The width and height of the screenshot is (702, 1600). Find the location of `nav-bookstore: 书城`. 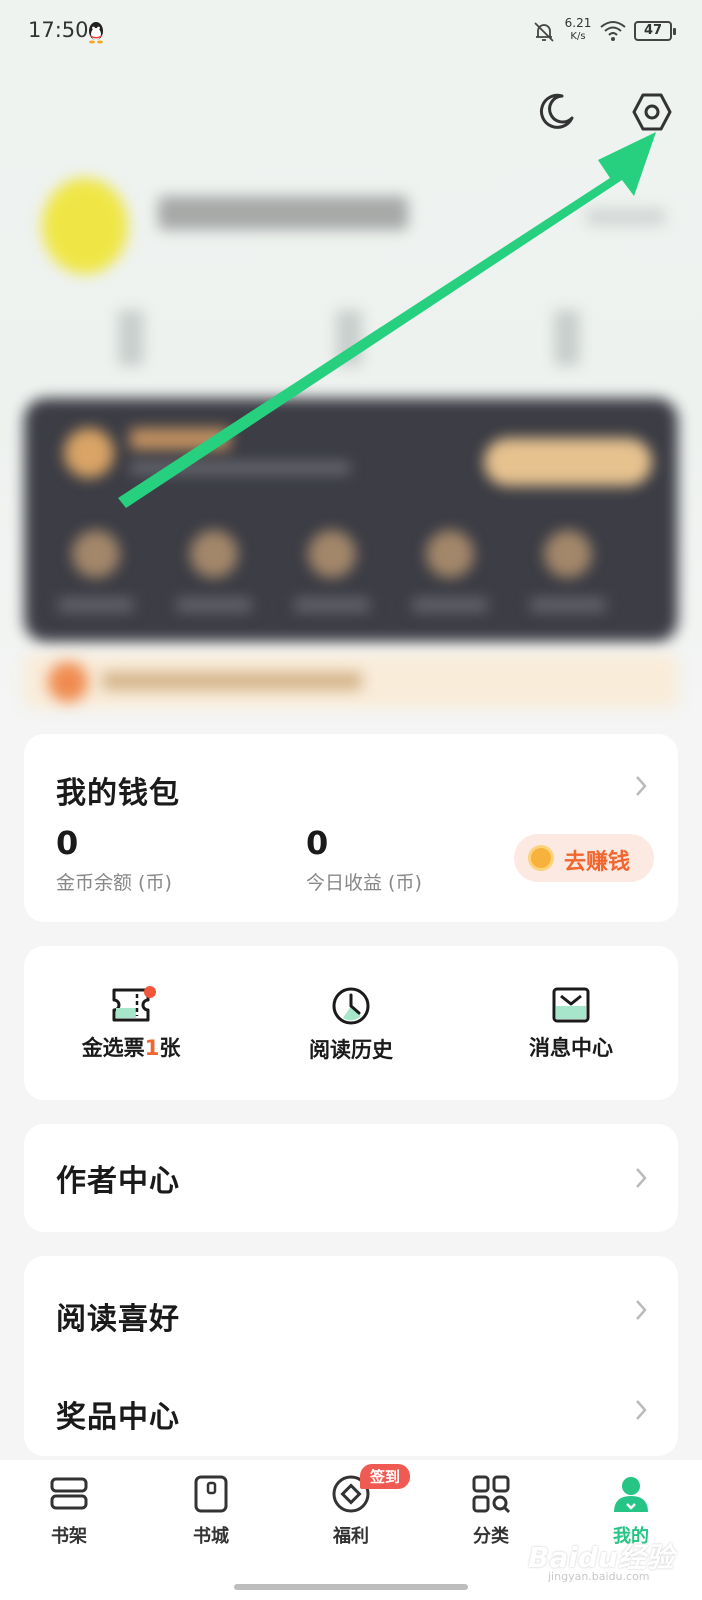

nav-bookstore: 书城 is located at coordinates (211, 1511).